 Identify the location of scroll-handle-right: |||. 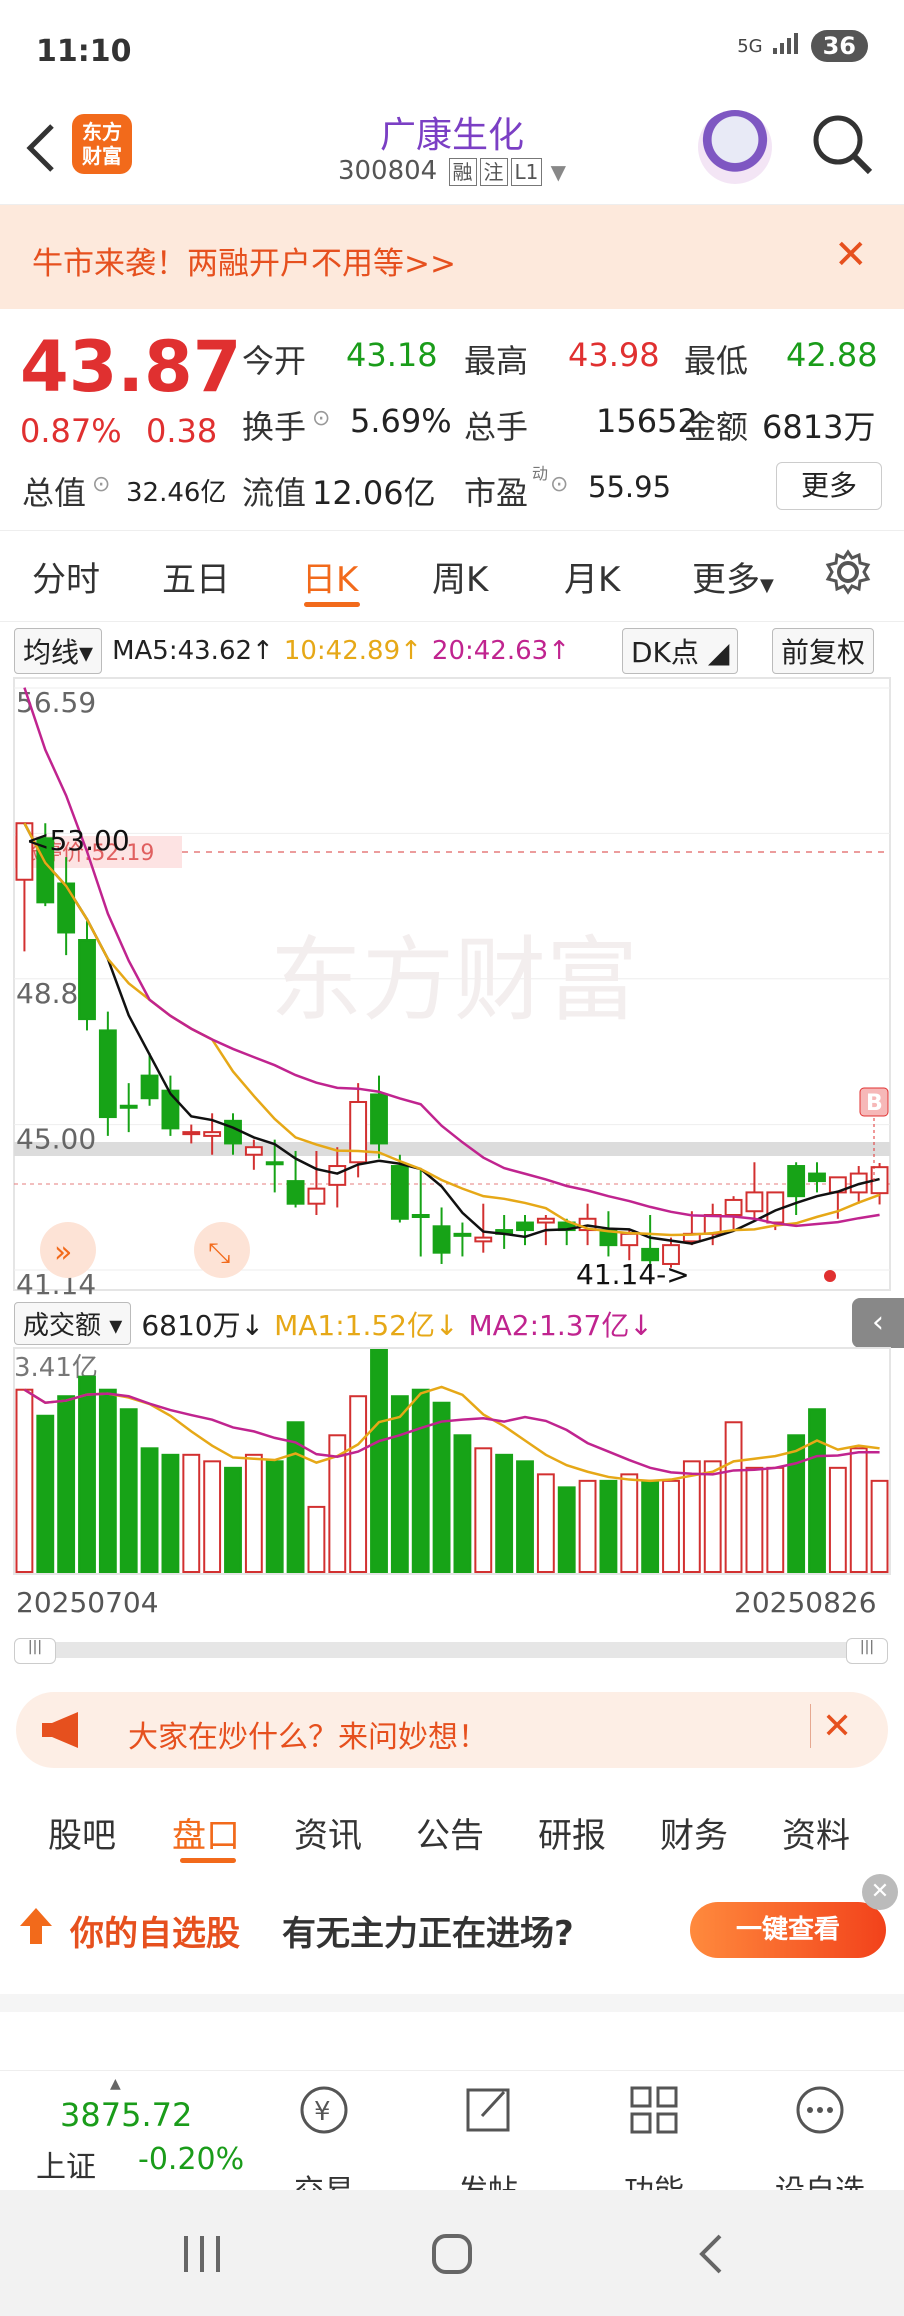
(867, 1651).